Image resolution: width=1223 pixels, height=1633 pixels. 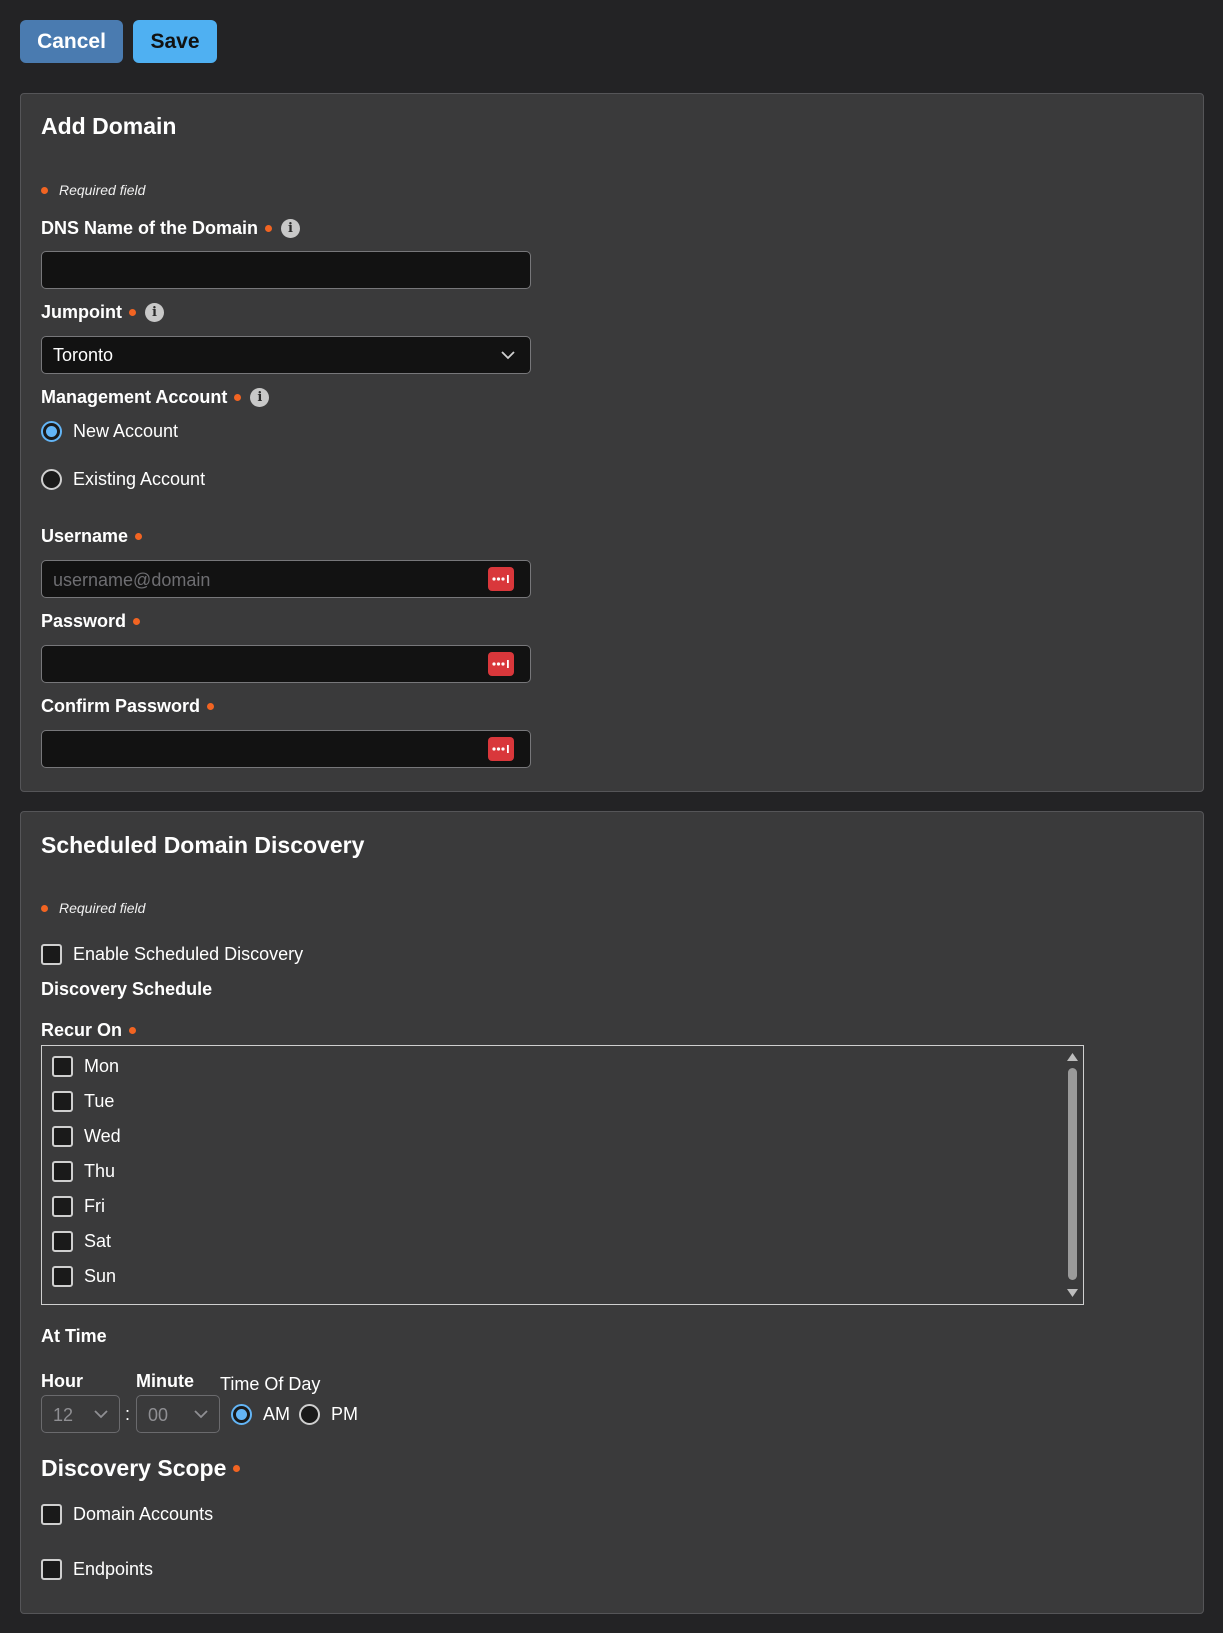 I want to click on discovery-schedule-heading: Discovery Schedule, so click(x=126, y=989).